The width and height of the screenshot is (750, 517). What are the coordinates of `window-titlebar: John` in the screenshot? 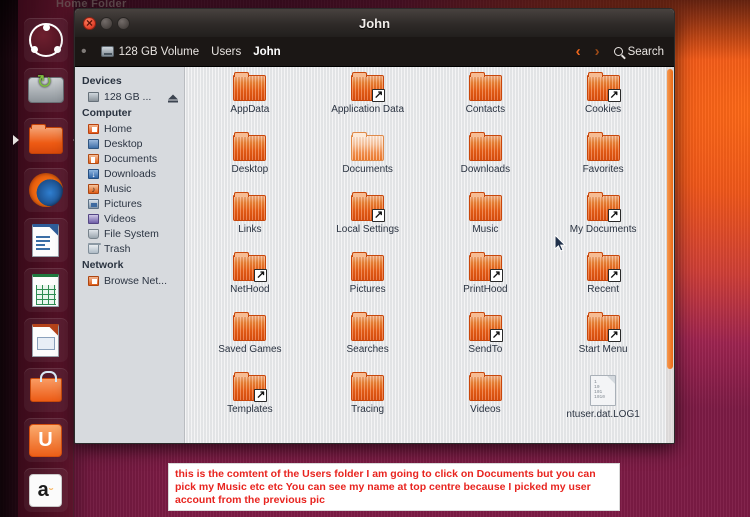 It's located at (374, 23).